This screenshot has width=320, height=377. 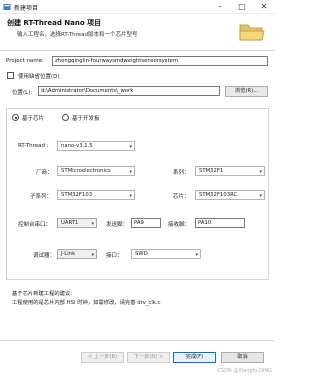 I want to click on series-value: STM32F1, so click(x=211, y=171).